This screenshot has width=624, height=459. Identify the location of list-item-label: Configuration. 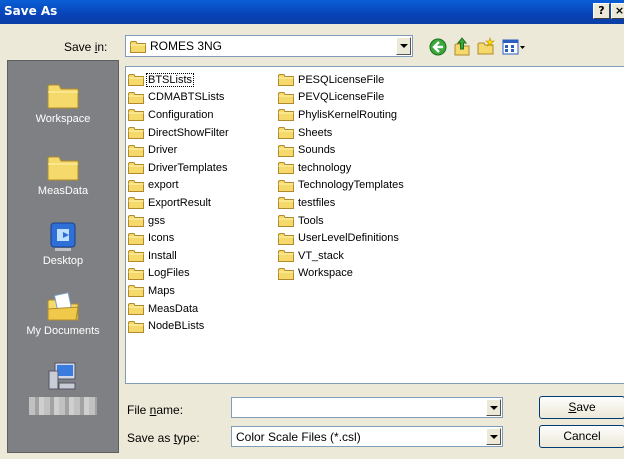
(181, 114).